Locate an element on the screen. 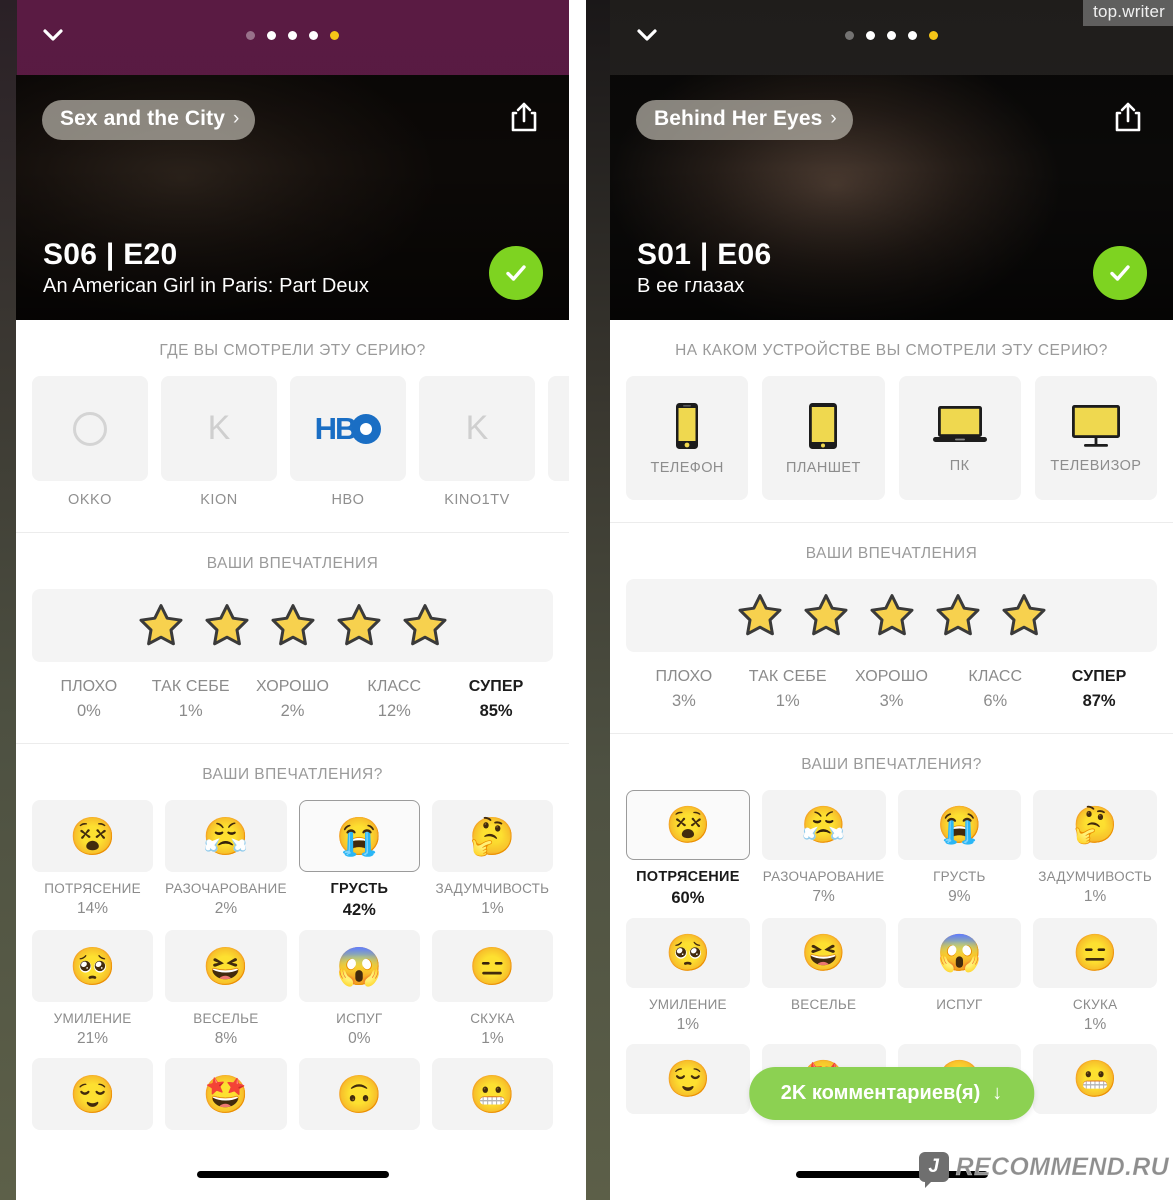 The height and width of the screenshot is (1200, 1173). emotion-item: 😱 ИСПУГ 0% is located at coordinates (359, 989).